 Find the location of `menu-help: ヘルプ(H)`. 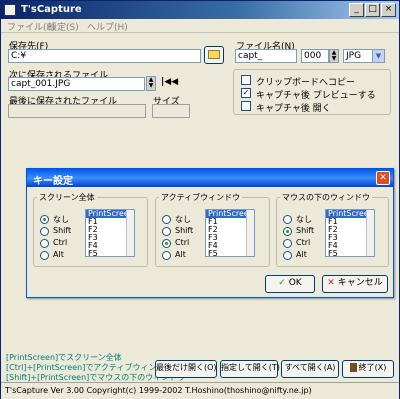

menu-help: ヘルプ(H) is located at coordinates (107, 26).